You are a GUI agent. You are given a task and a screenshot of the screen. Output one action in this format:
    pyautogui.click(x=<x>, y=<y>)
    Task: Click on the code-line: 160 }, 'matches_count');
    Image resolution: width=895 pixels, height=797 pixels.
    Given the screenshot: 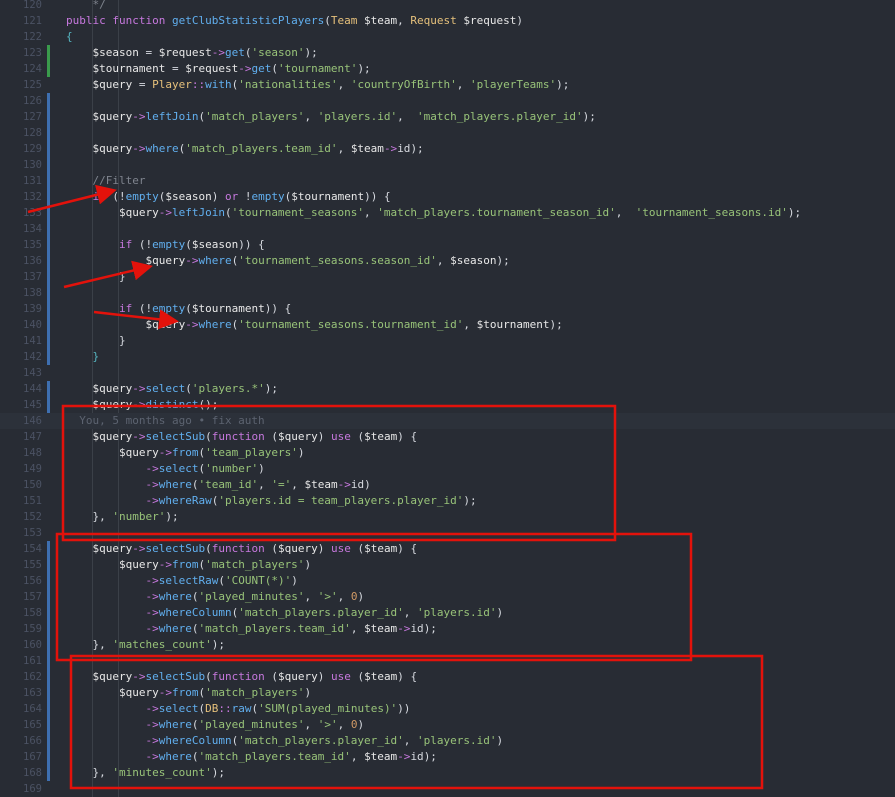 What is the action you would take?
    pyautogui.click(x=447, y=645)
    